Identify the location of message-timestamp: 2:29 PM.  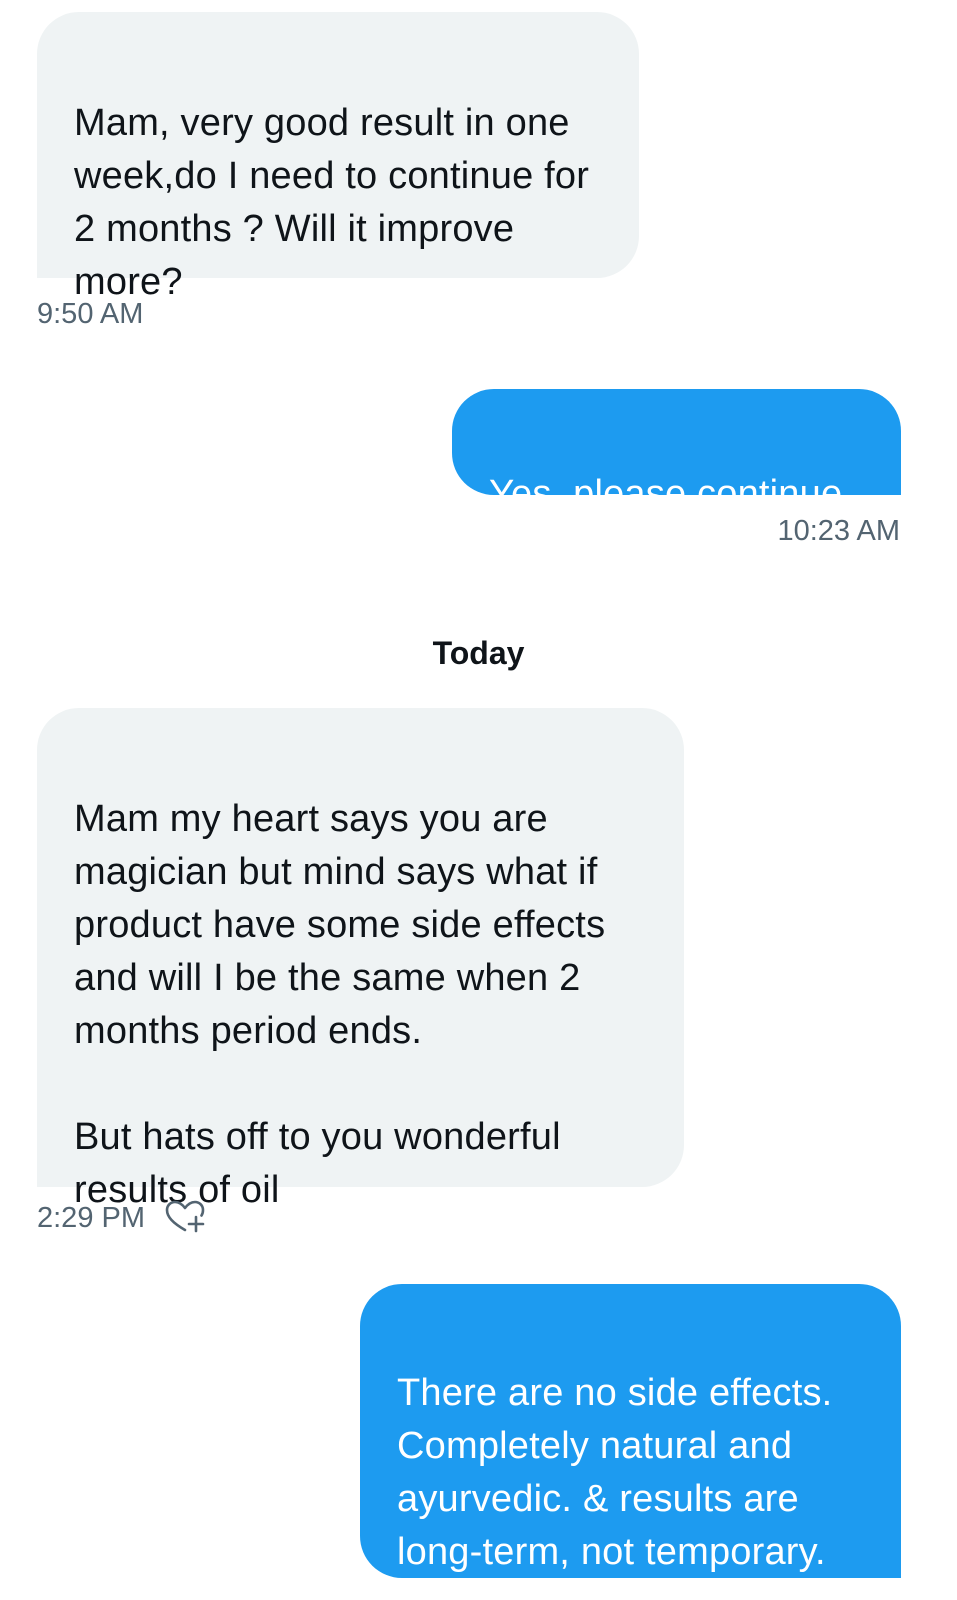
(91, 1218).